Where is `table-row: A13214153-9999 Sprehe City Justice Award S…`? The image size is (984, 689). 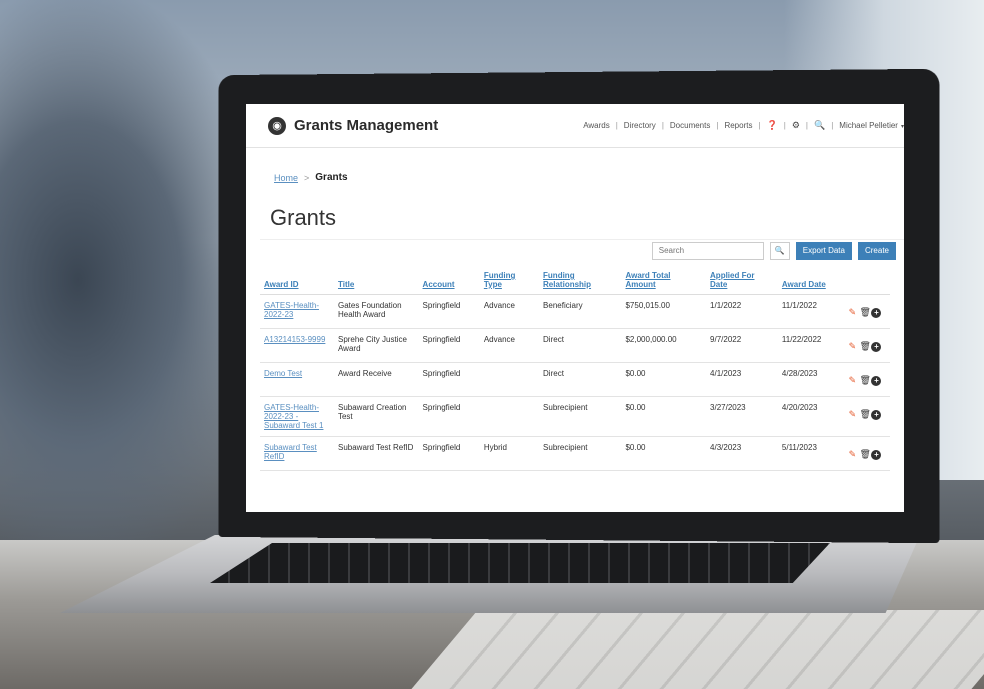
table-row: A13214153-9999 Sprehe City Justice Award S… is located at coordinates (575, 345).